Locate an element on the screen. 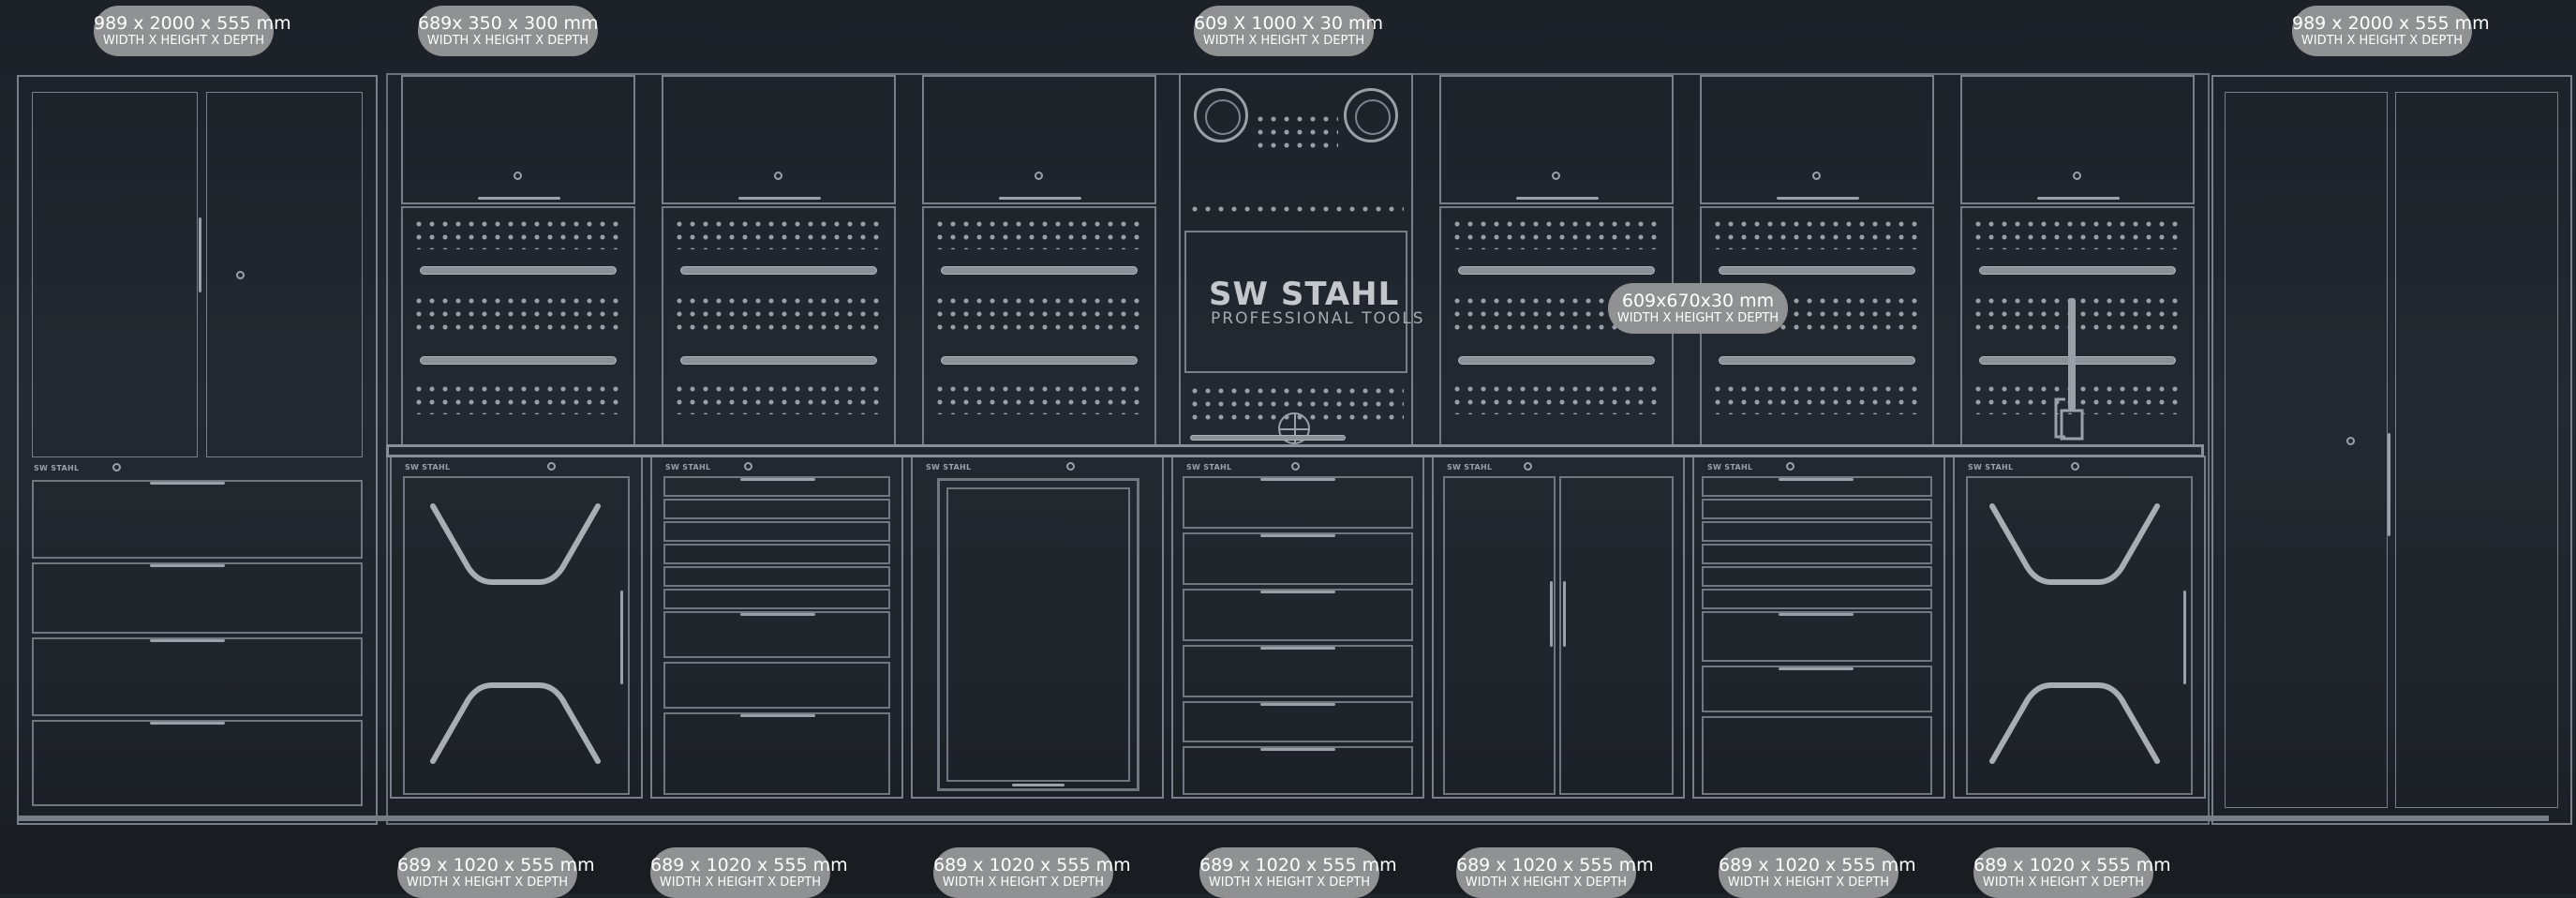  speaker-icon is located at coordinates (1221, 115).